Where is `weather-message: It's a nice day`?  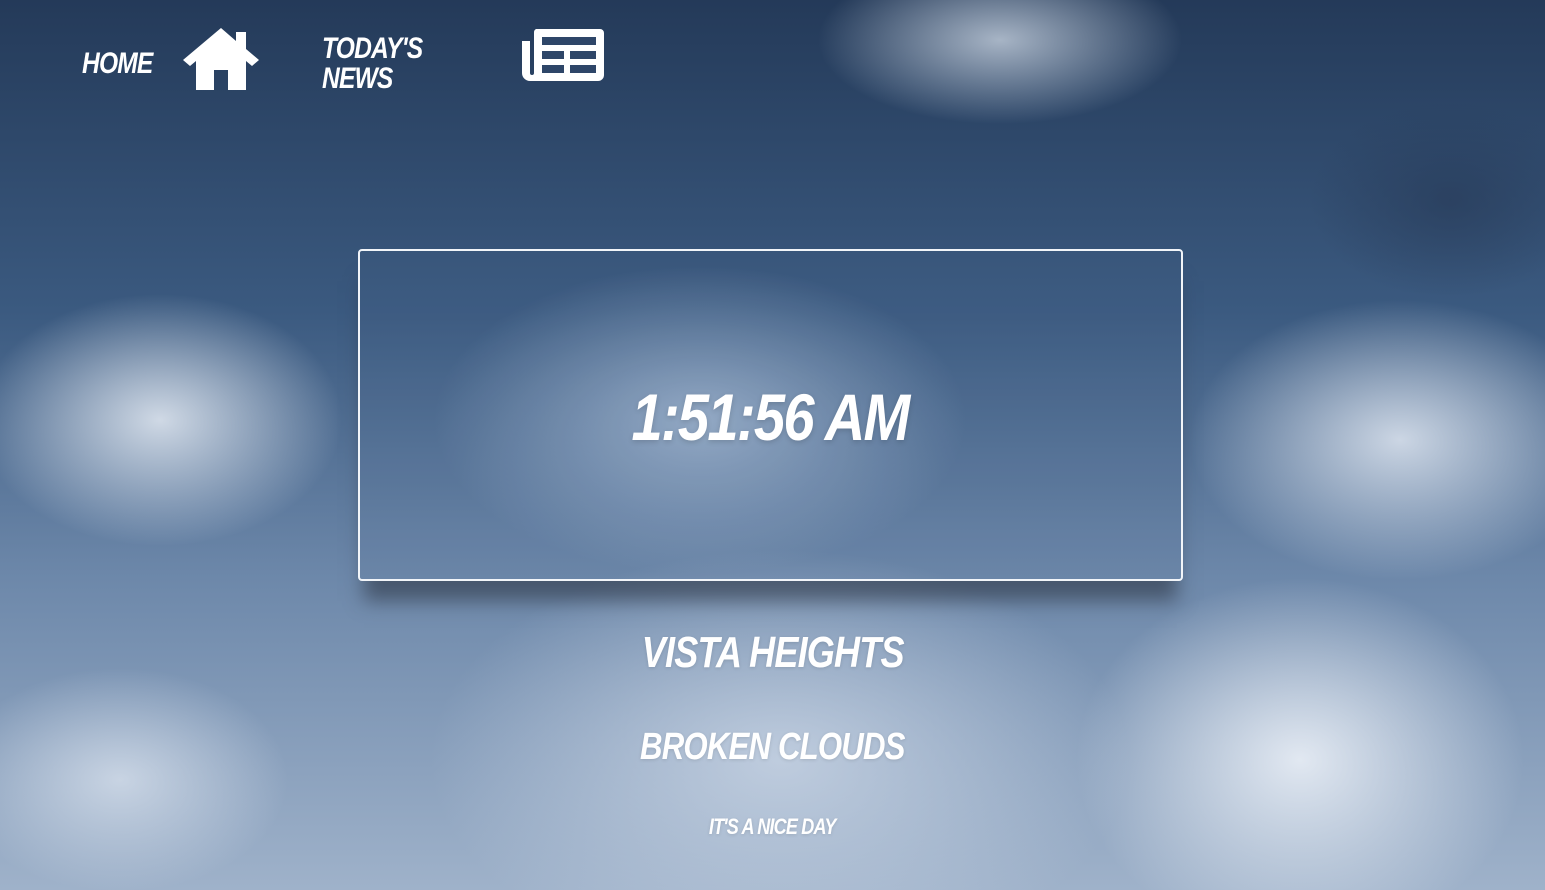 weather-message: It's a nice day is located at coordinates (772, 827).